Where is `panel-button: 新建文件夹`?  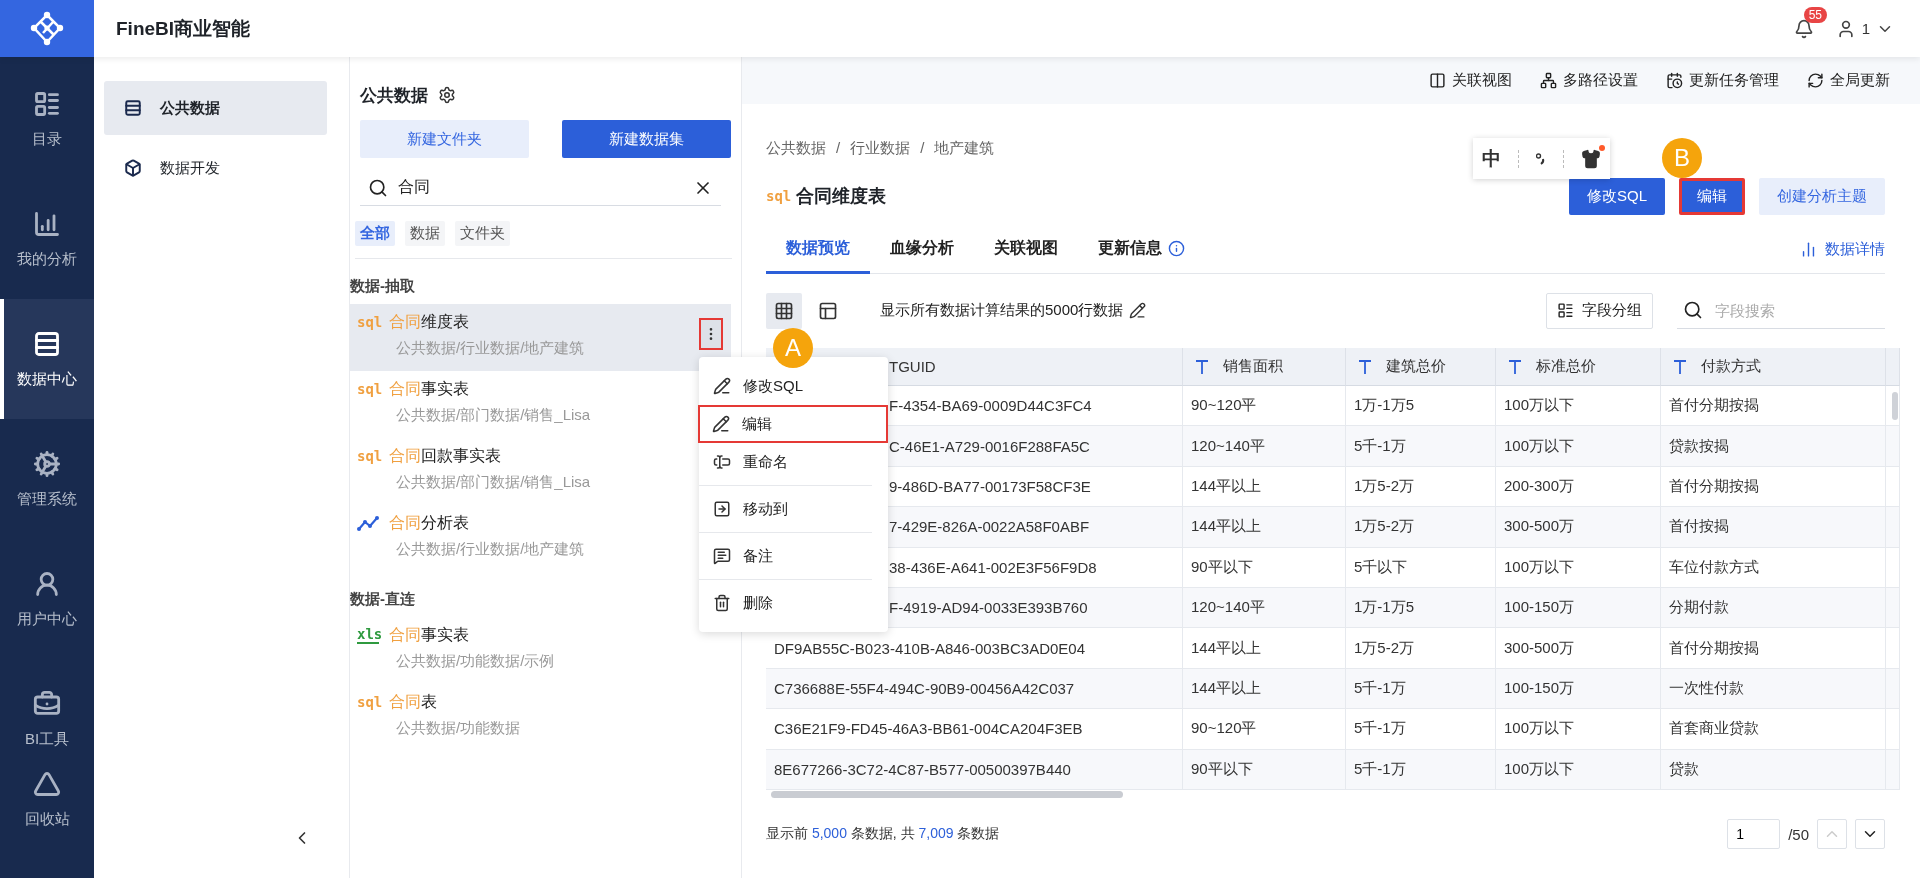
panel-button: 新建文件夹 is located at coordinates (444, 139).